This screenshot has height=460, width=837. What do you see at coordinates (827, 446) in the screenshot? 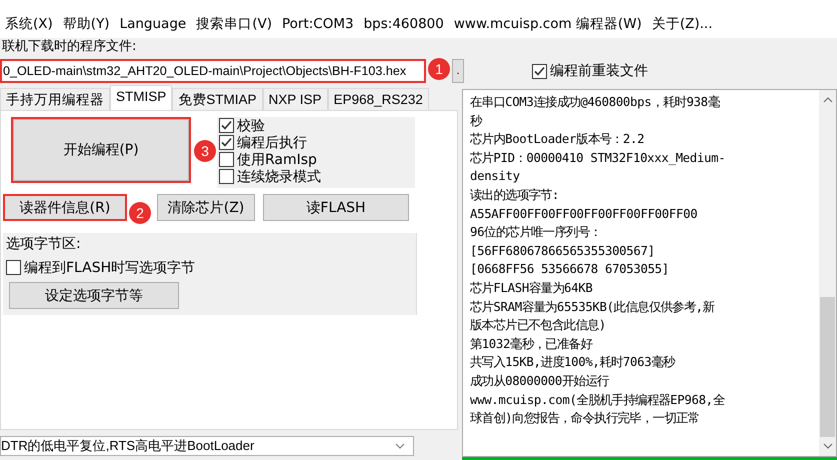
I see `scroll-down-icon` at bounding box center [827, 446].